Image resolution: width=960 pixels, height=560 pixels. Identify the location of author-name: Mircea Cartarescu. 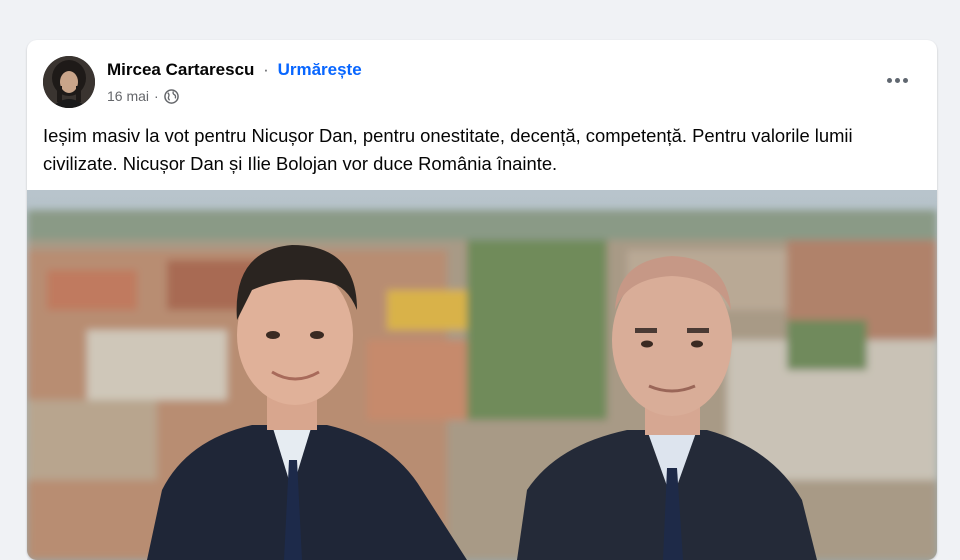
(180, 69).